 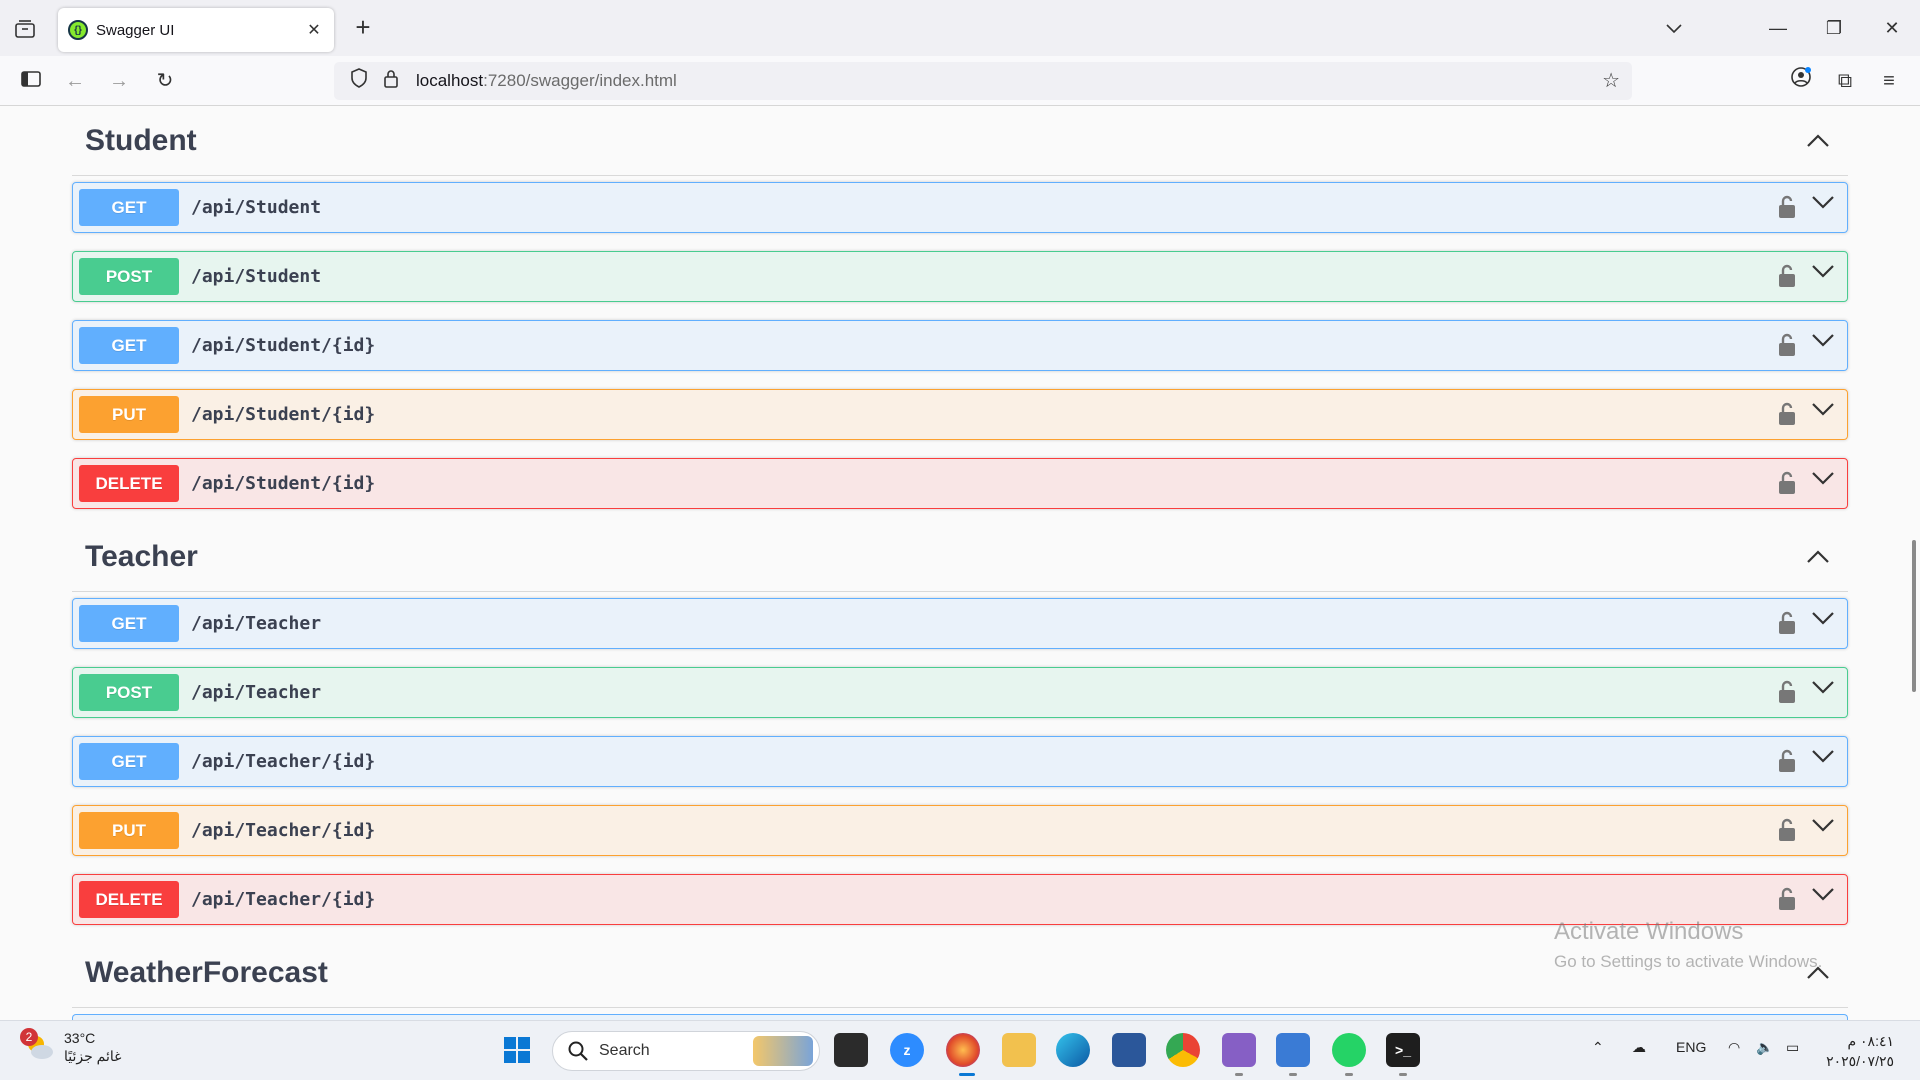 I want to click on task-view-icon, so click(x=851, y=1050).